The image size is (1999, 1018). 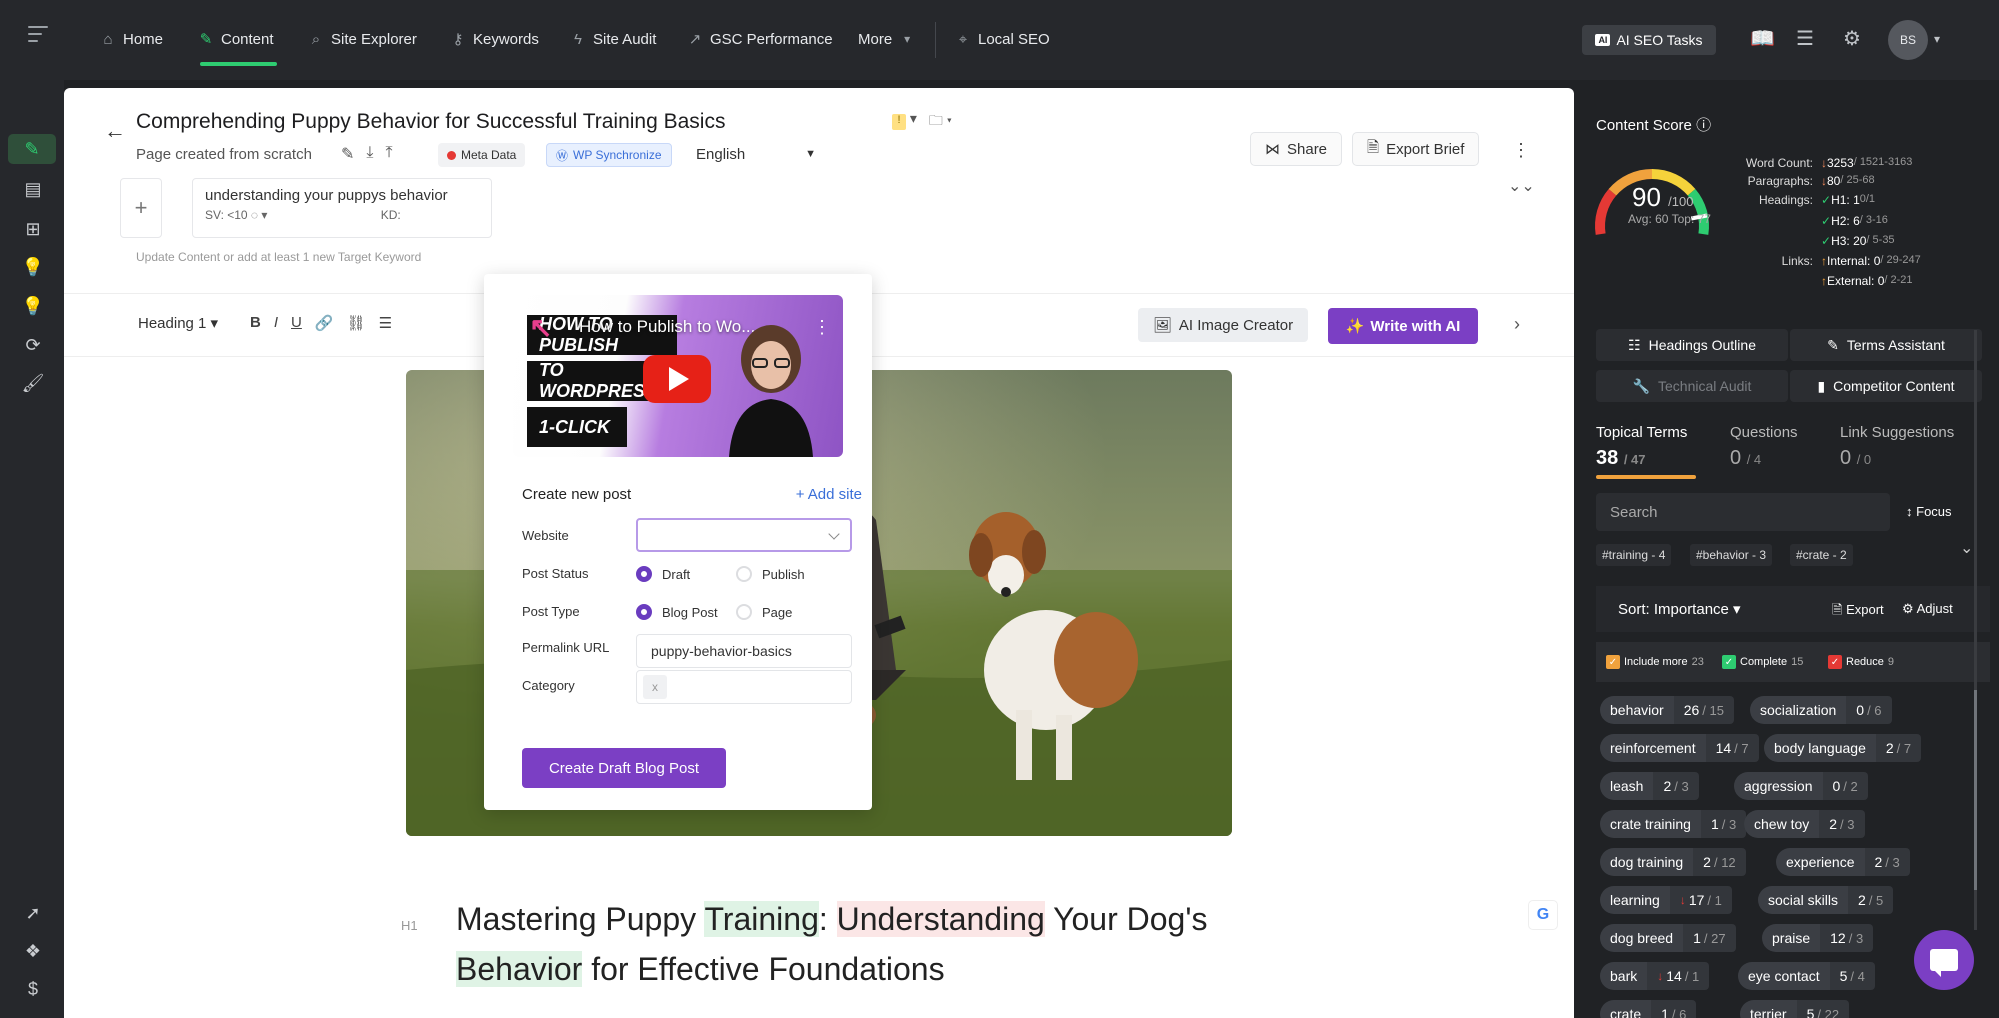 What do you see at coordinates (1521, 150) in the screenshot?
I see `more-options-icon: ⋮` at bounding box center [1521, 150].